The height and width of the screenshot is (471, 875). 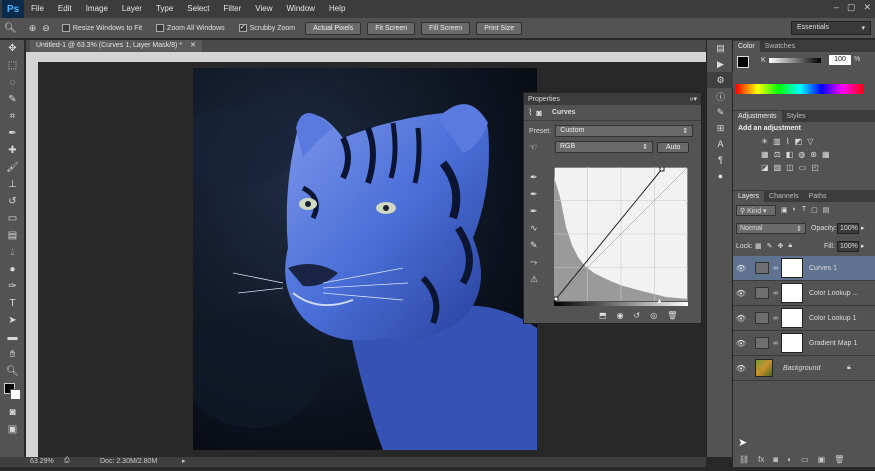 I want to click on color-fg-icon, so click(x=743, y=62).